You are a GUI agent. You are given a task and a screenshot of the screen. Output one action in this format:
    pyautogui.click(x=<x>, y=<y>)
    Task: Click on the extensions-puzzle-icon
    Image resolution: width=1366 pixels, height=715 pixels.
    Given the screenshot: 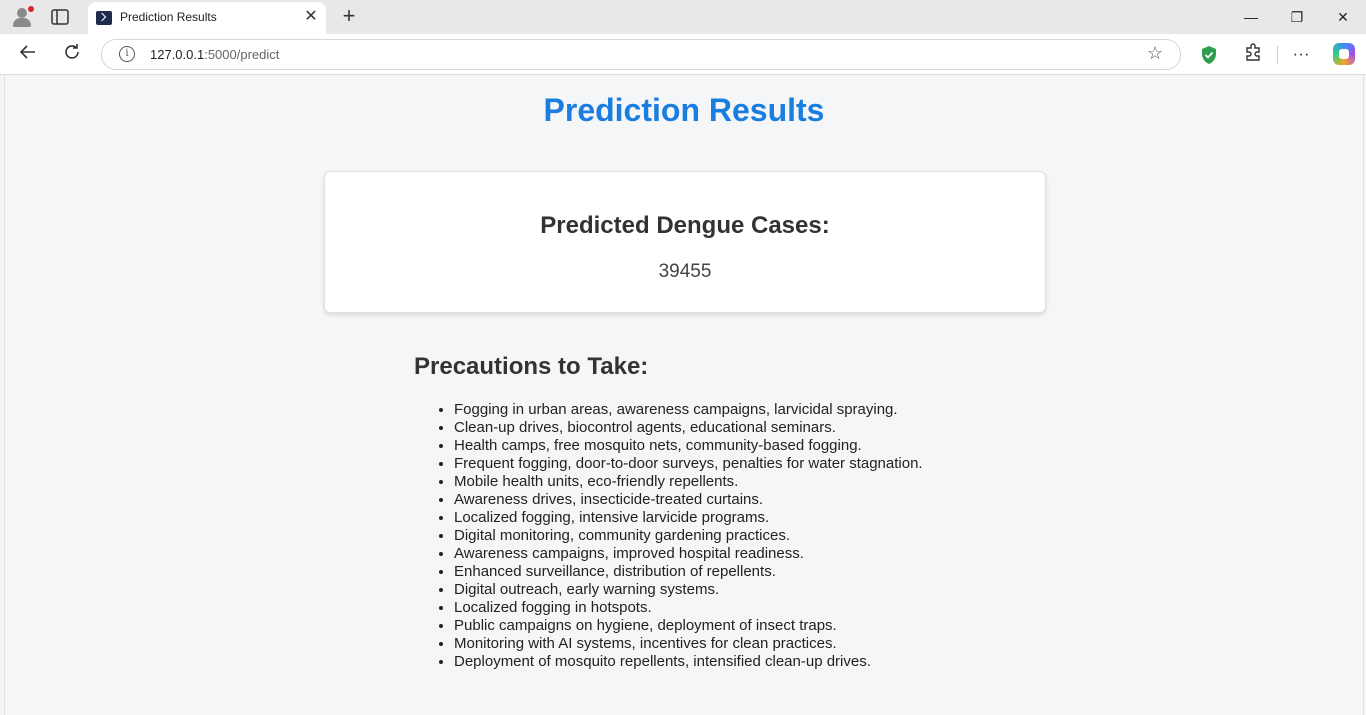 What is the action you would take?
    pyautogui.click(x=1253, y=54)
    